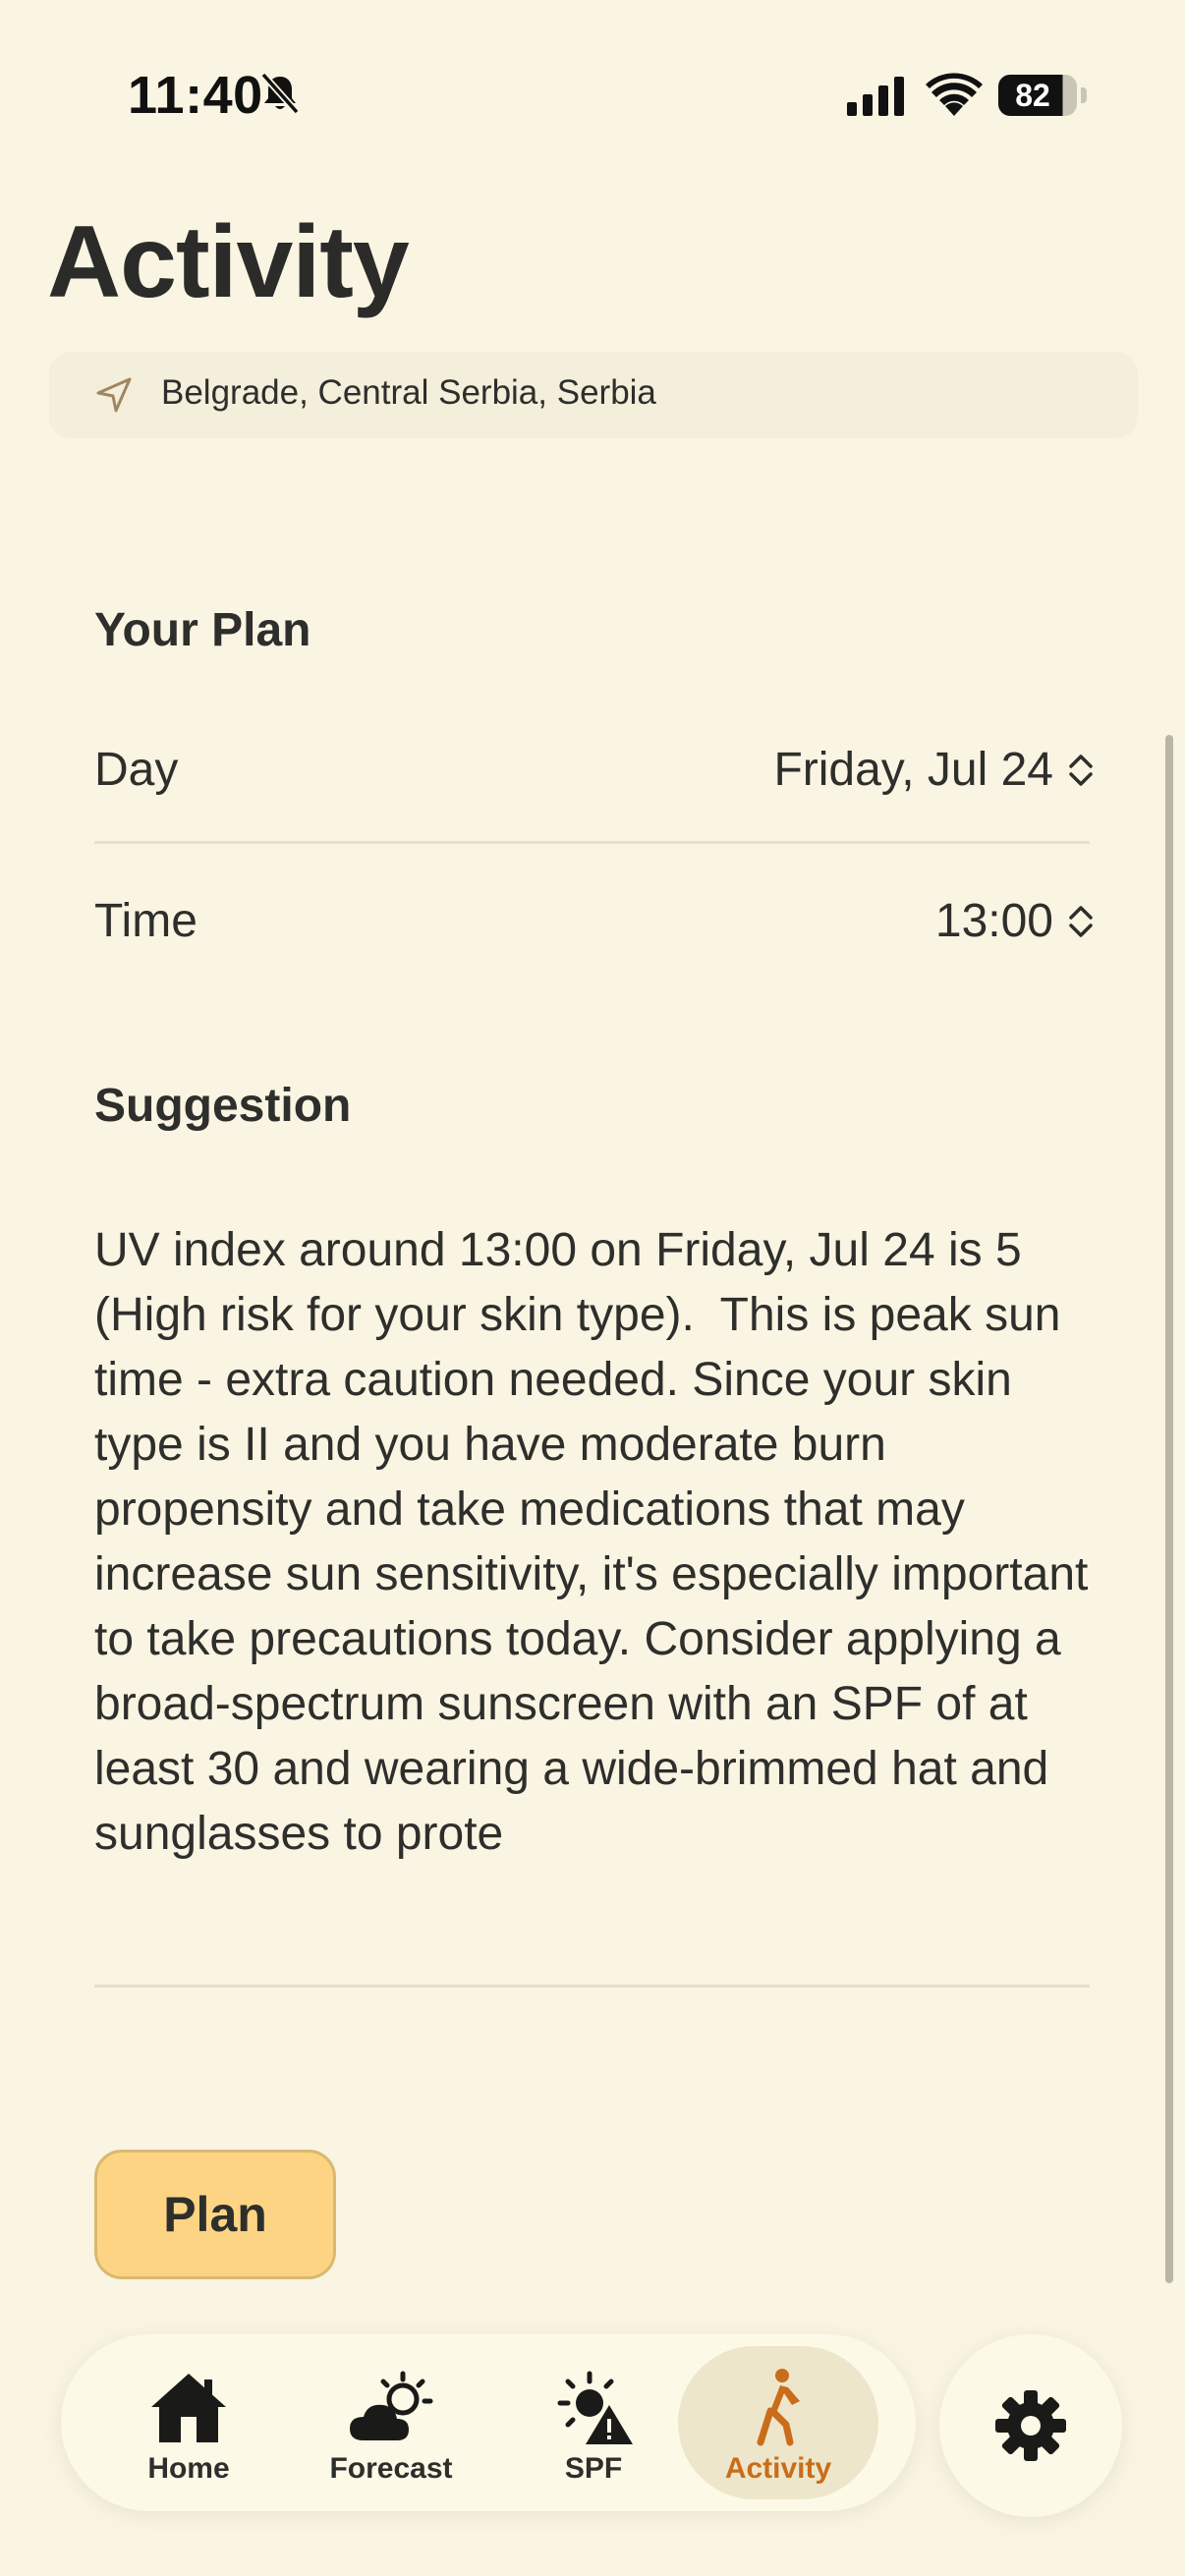 Image resolution: width=1185 pixels, height=2576 pixels. Describe the element at coordinates (778, 2468) in the screenshot. I see `tab-label: Activity` at that location.